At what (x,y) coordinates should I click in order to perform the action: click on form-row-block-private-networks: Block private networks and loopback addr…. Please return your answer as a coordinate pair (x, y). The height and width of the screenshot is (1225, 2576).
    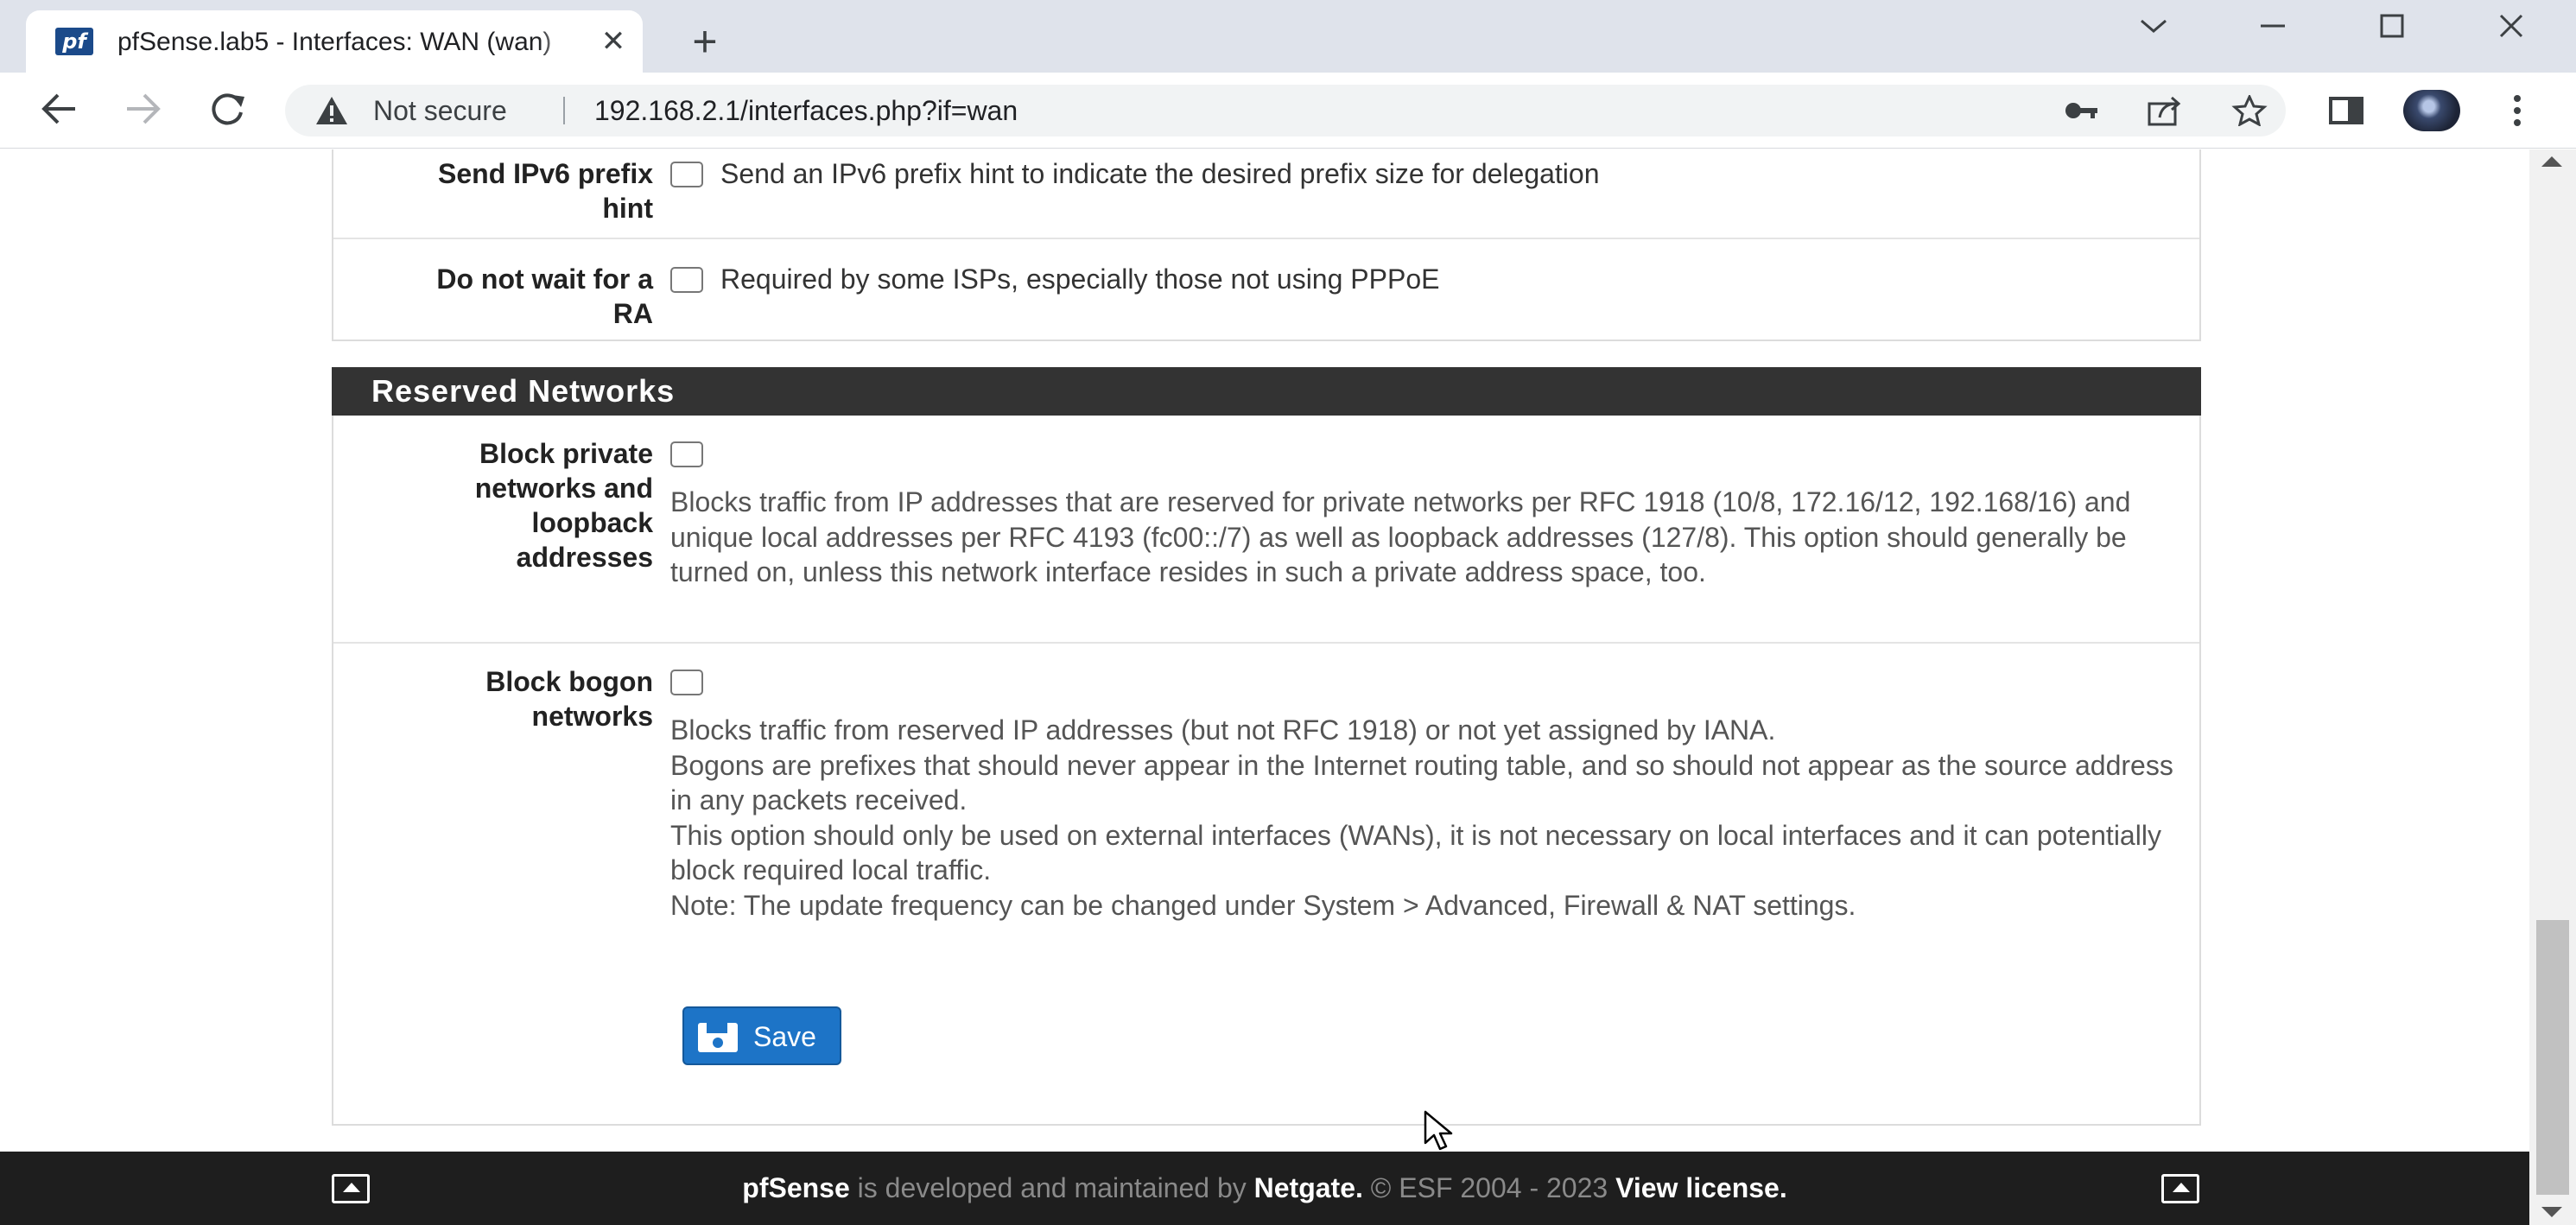
    Looking at the image, I should click on (1266, 529).